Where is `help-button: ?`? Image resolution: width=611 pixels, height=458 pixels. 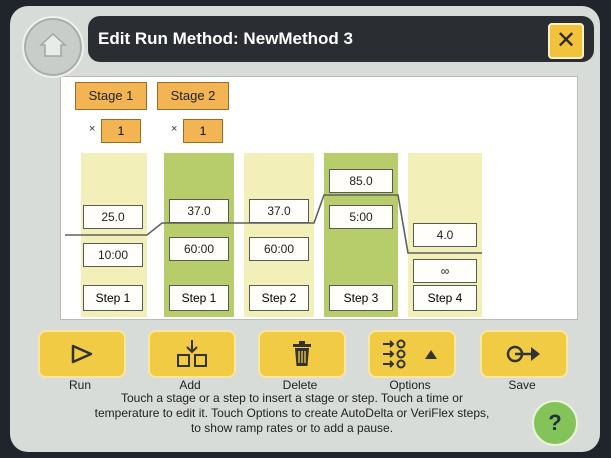
help-button: ? is located at coordinates (555, 423).